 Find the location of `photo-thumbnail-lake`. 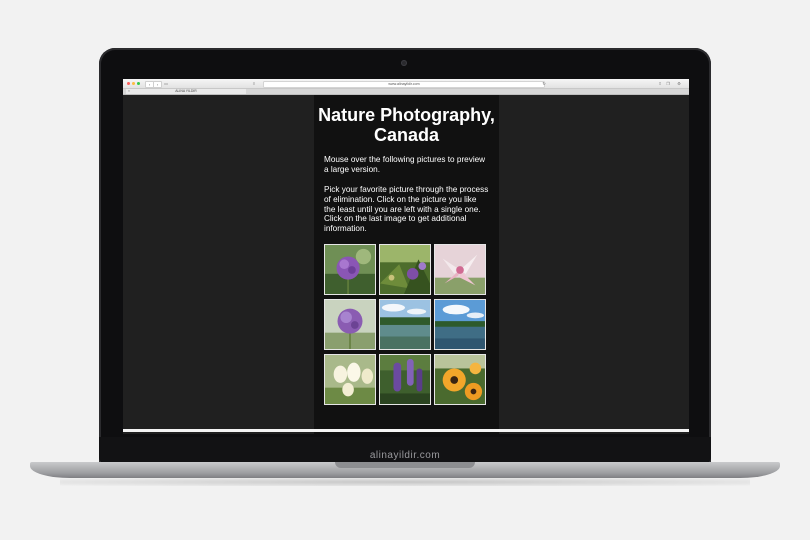

photo-thumbnail-lake is located at coordinates (405, 324).